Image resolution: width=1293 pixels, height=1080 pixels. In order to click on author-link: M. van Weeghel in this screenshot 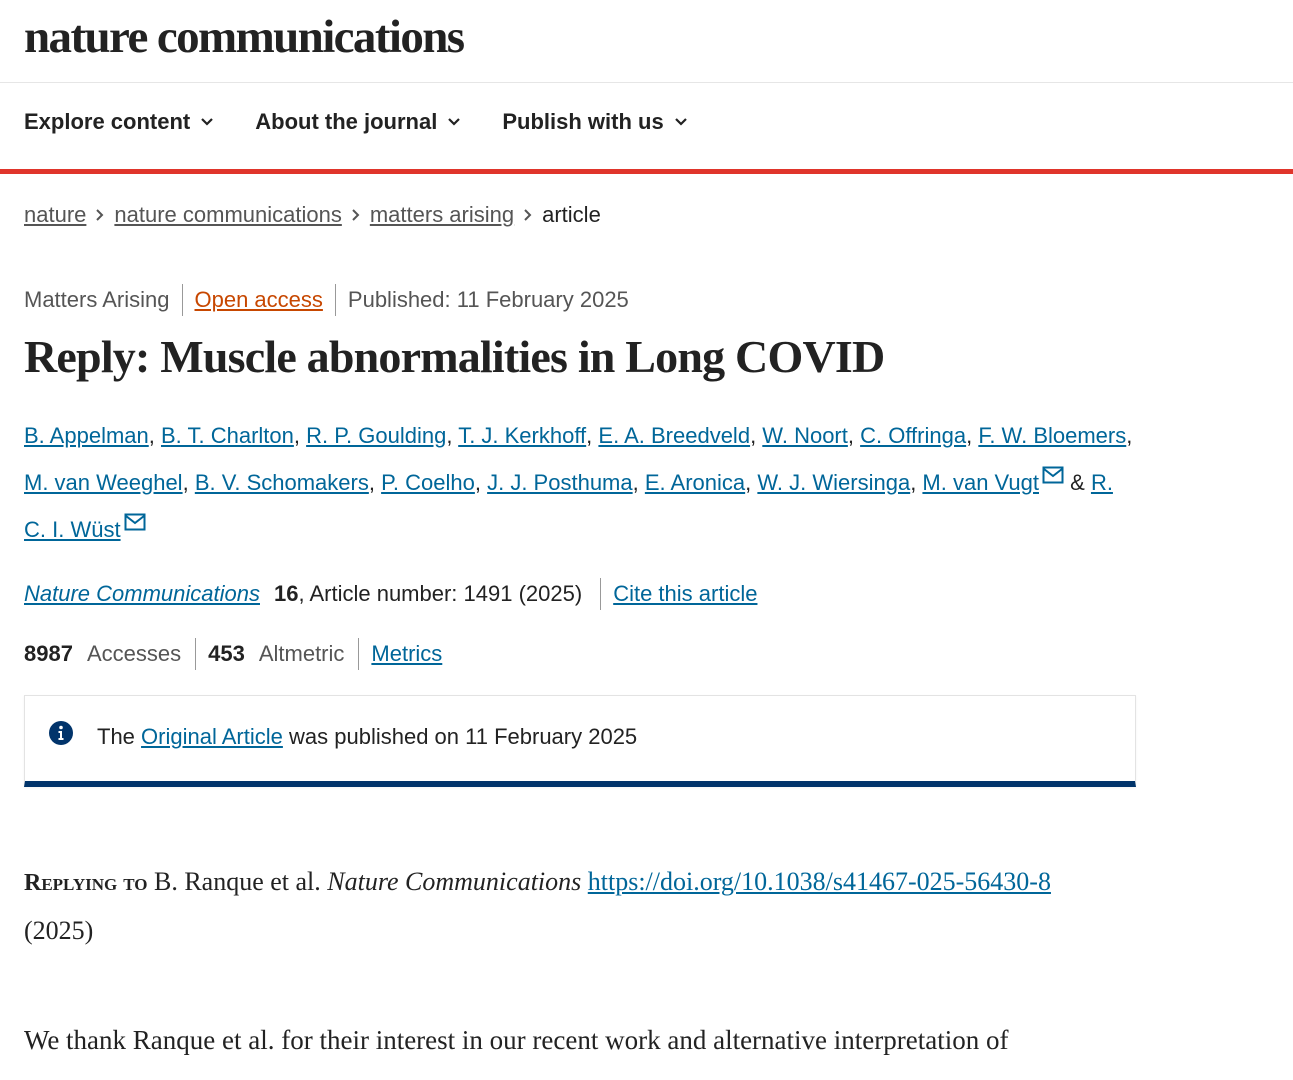, I will do `click(103, 482)`.